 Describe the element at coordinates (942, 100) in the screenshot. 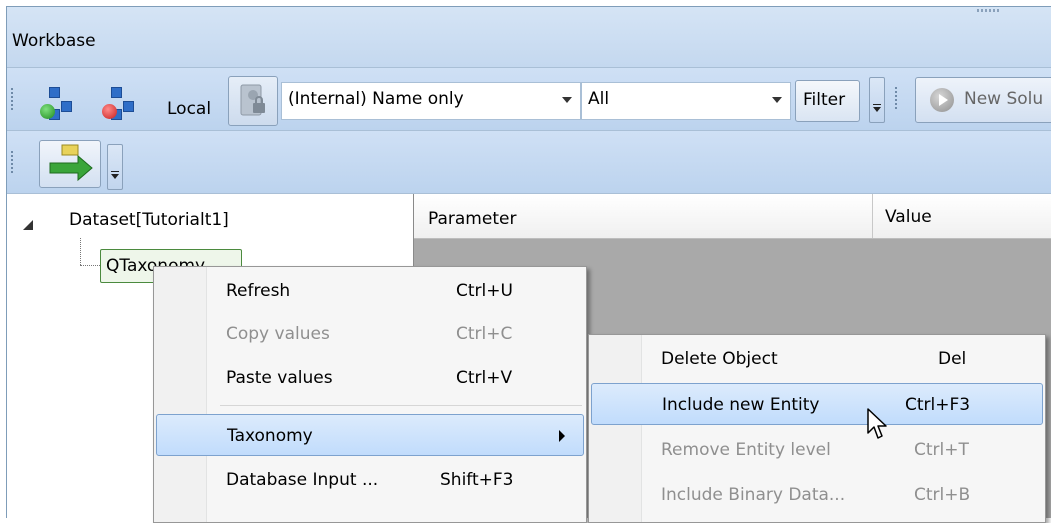

I see `play-icon` at that location.